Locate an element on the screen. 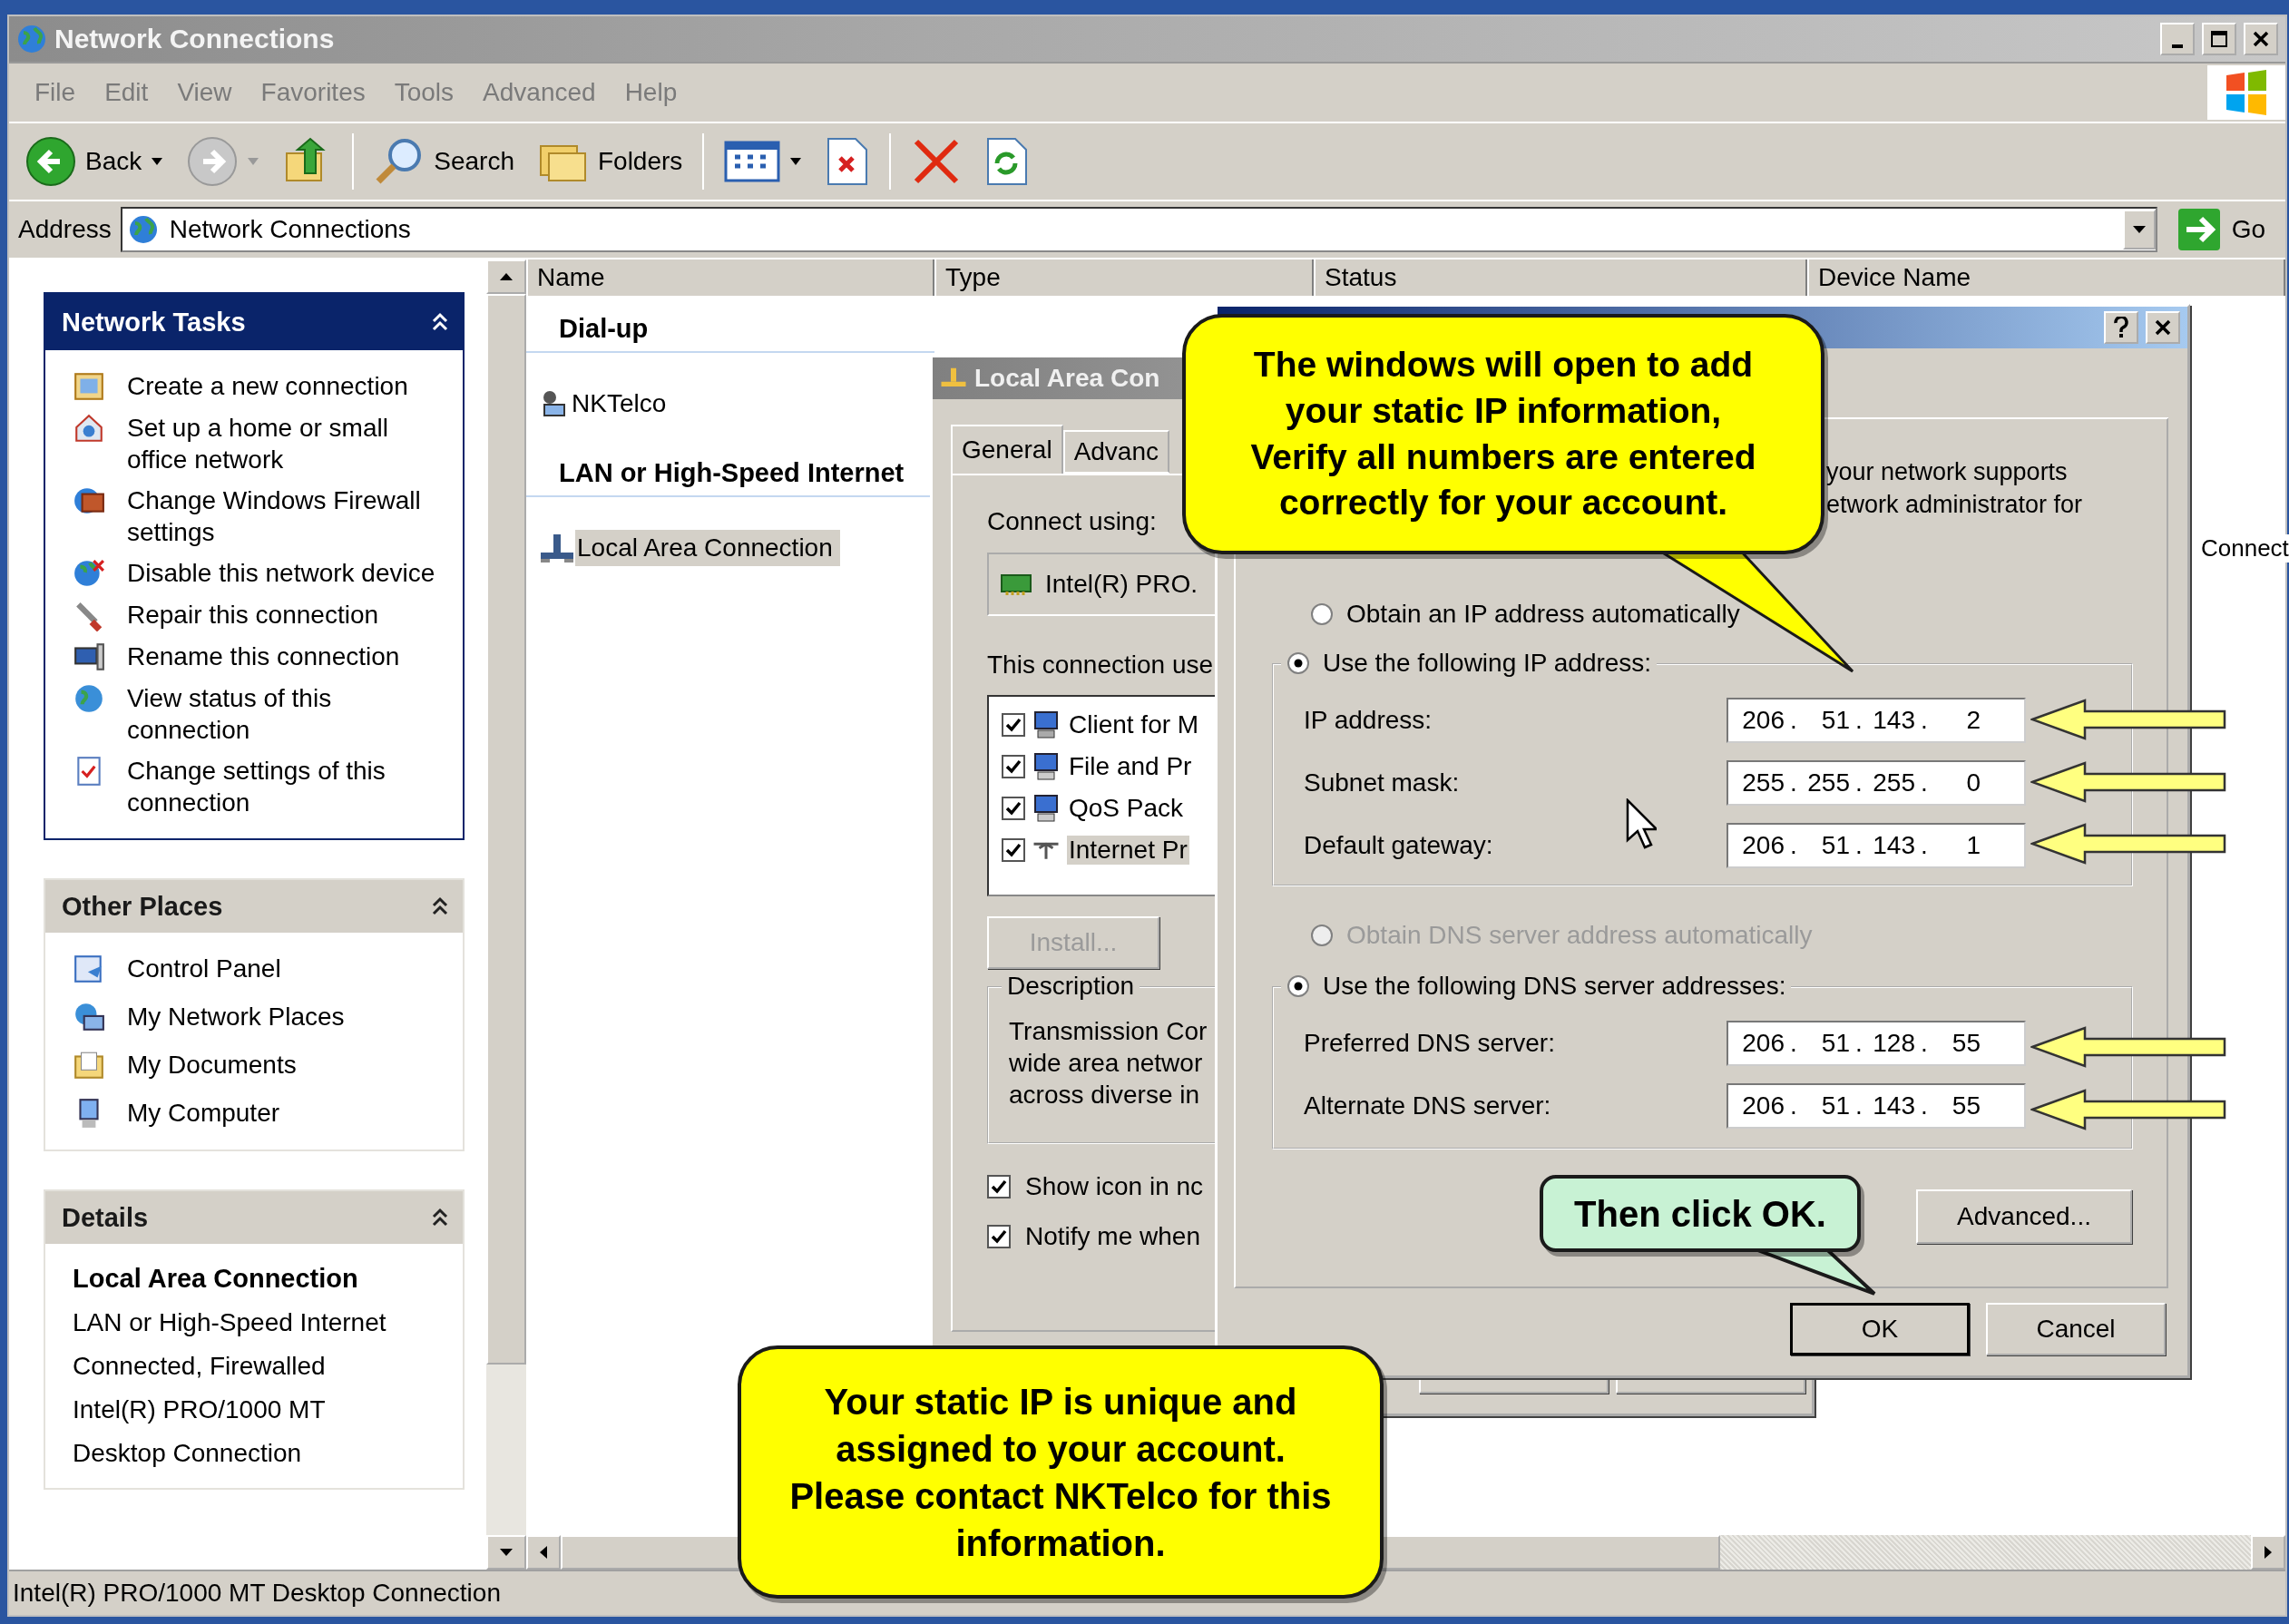 The width and height of the screenshot is (2289, 1624). scroll-up-button is located at coordinates (506, 276).